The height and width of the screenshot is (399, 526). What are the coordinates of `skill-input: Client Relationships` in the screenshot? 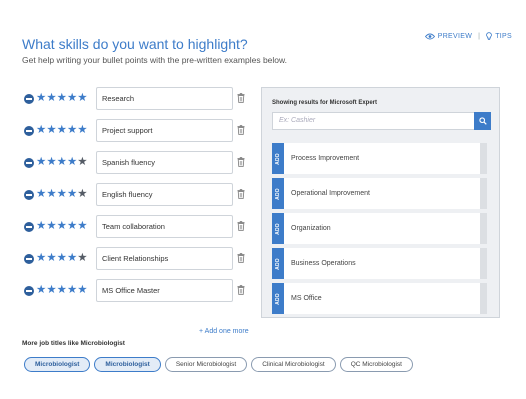 It's located at (164, 258).